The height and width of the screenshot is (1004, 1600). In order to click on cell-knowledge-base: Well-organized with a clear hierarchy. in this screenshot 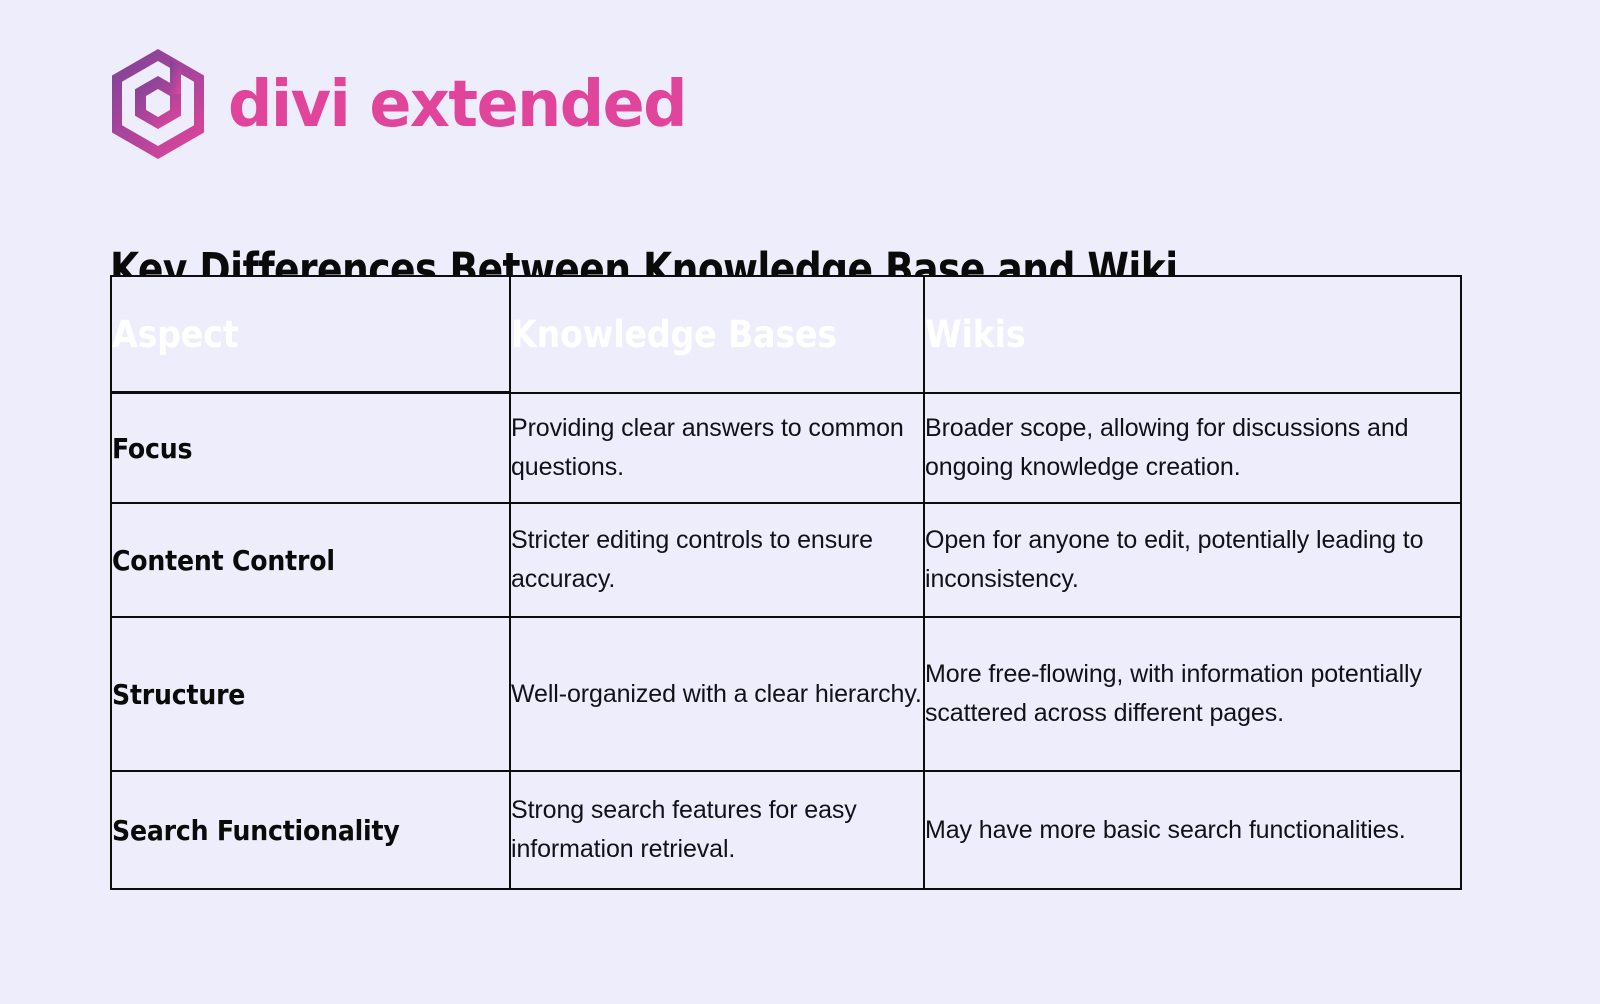, I will do `click(717, 694)`.